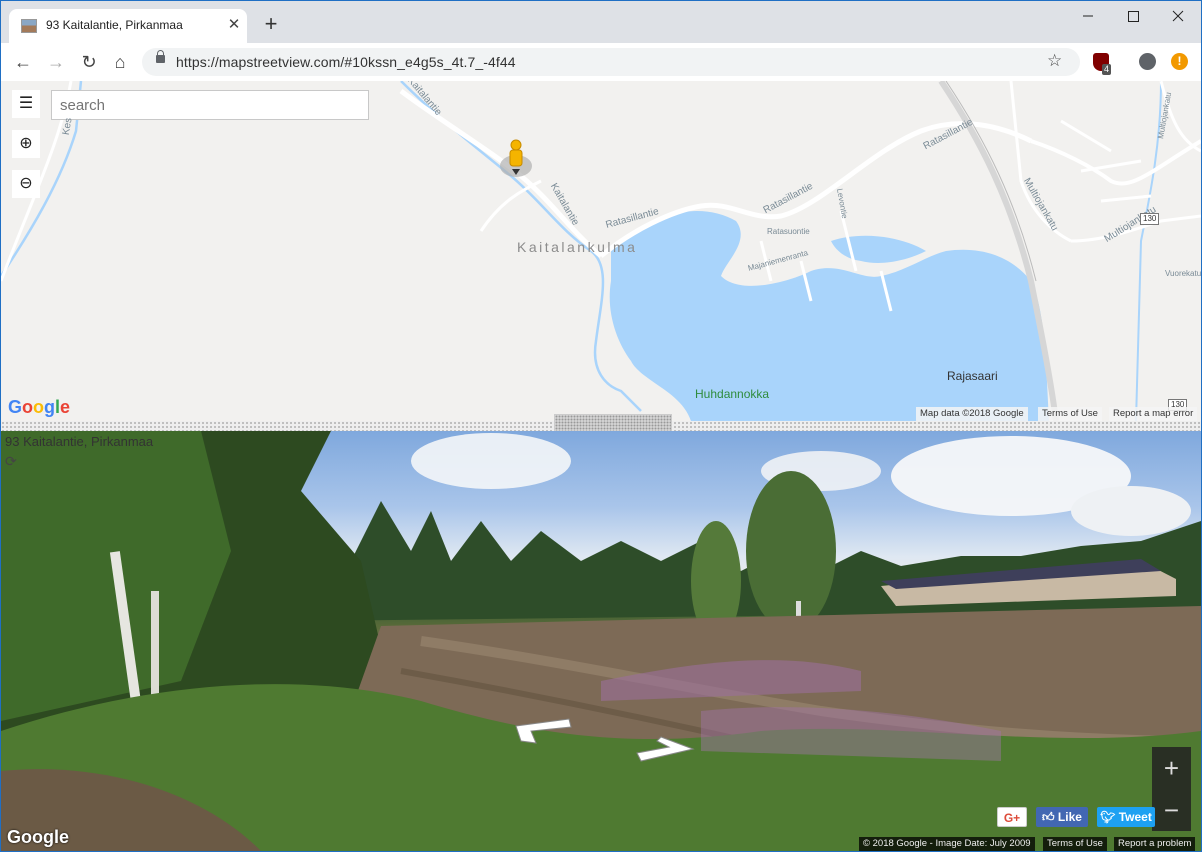 This screenshot has height=852, width=1202. I want to click on tweet-label: Tweet, so click(1135, 817).